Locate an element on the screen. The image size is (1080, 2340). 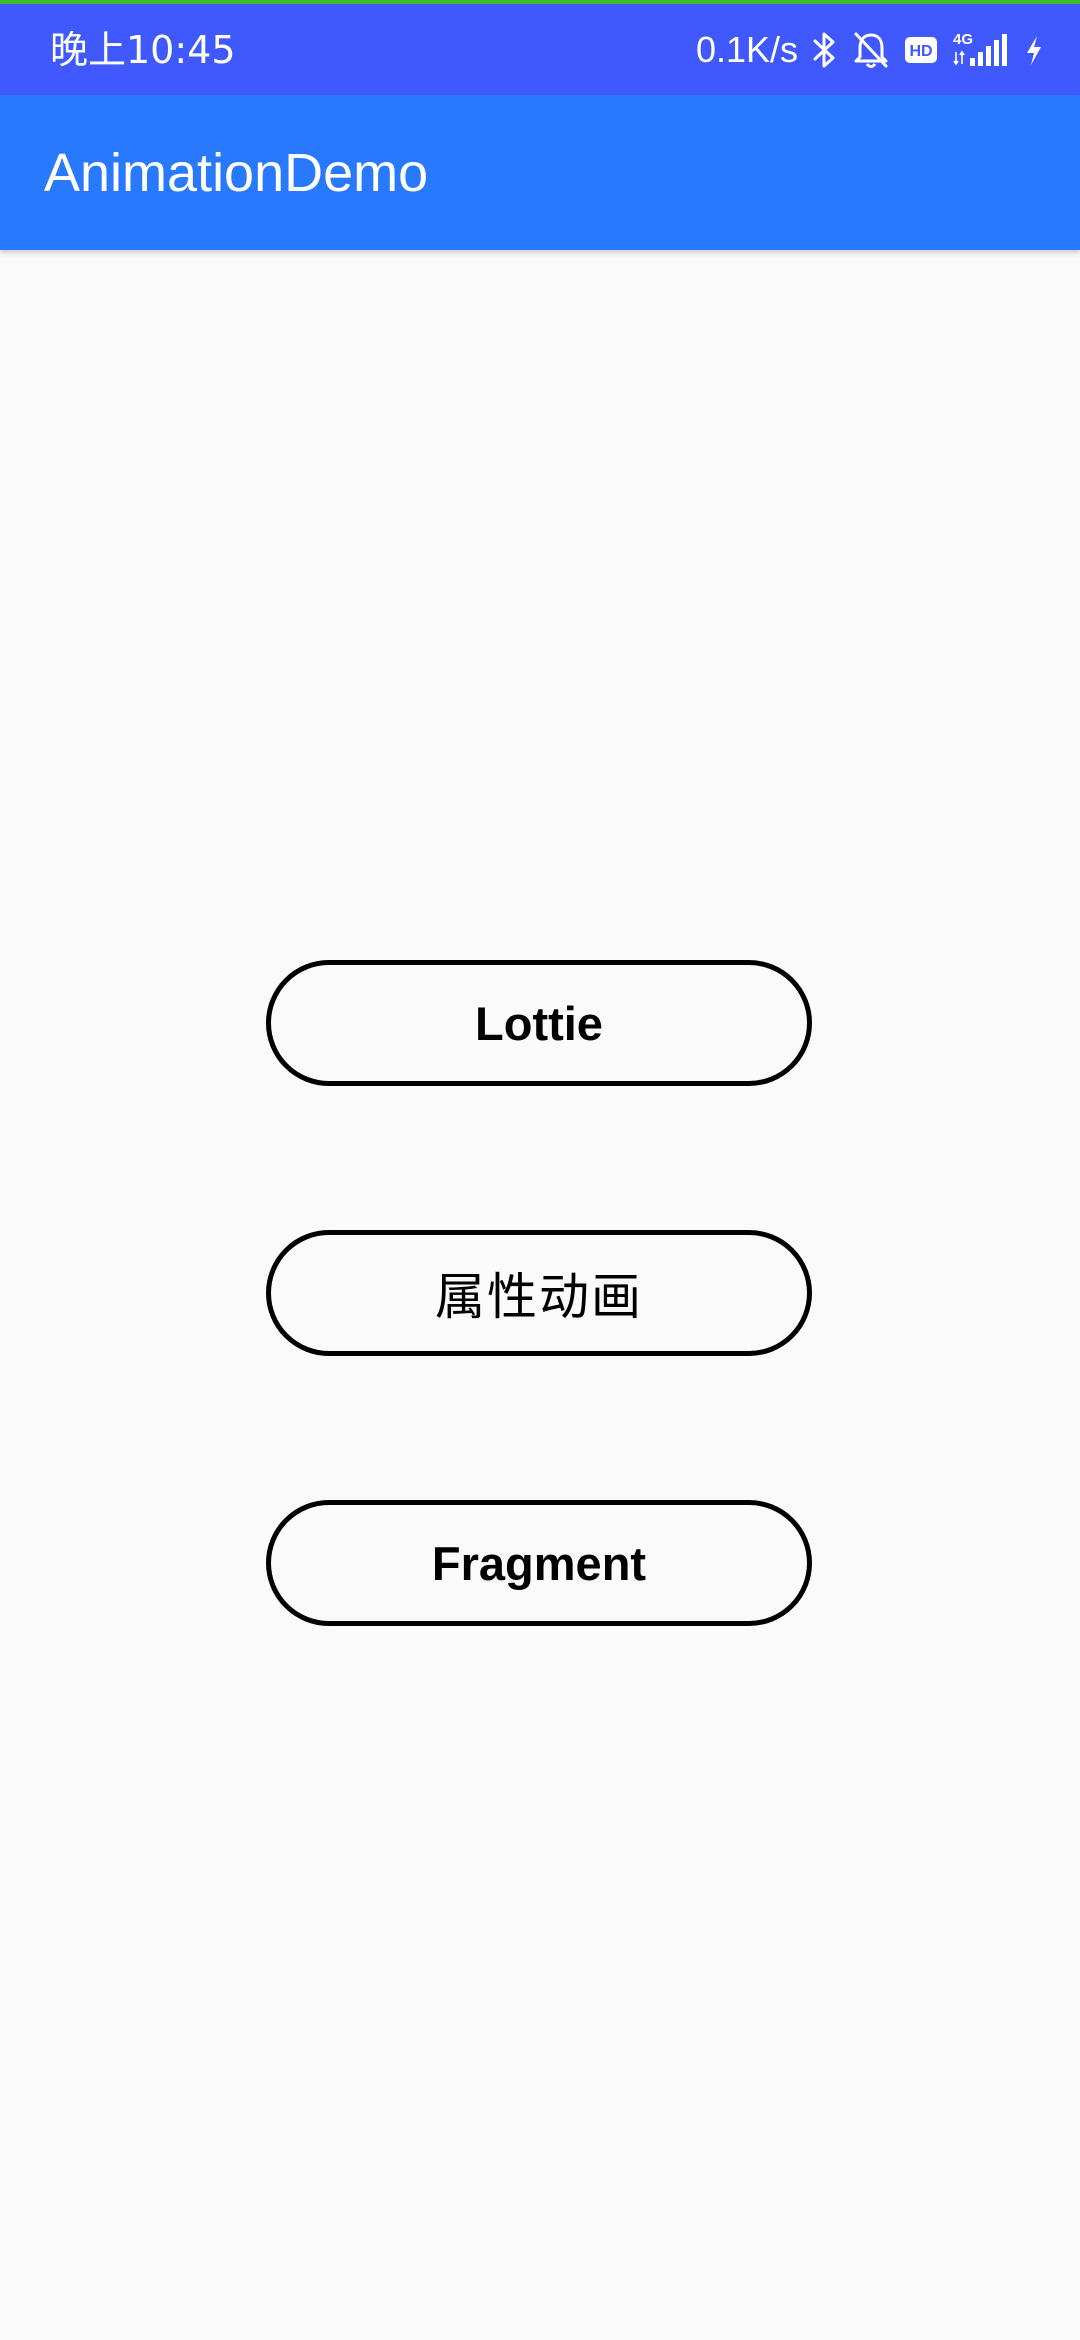
mute-bell-icon is located at coordinates (871, 50).